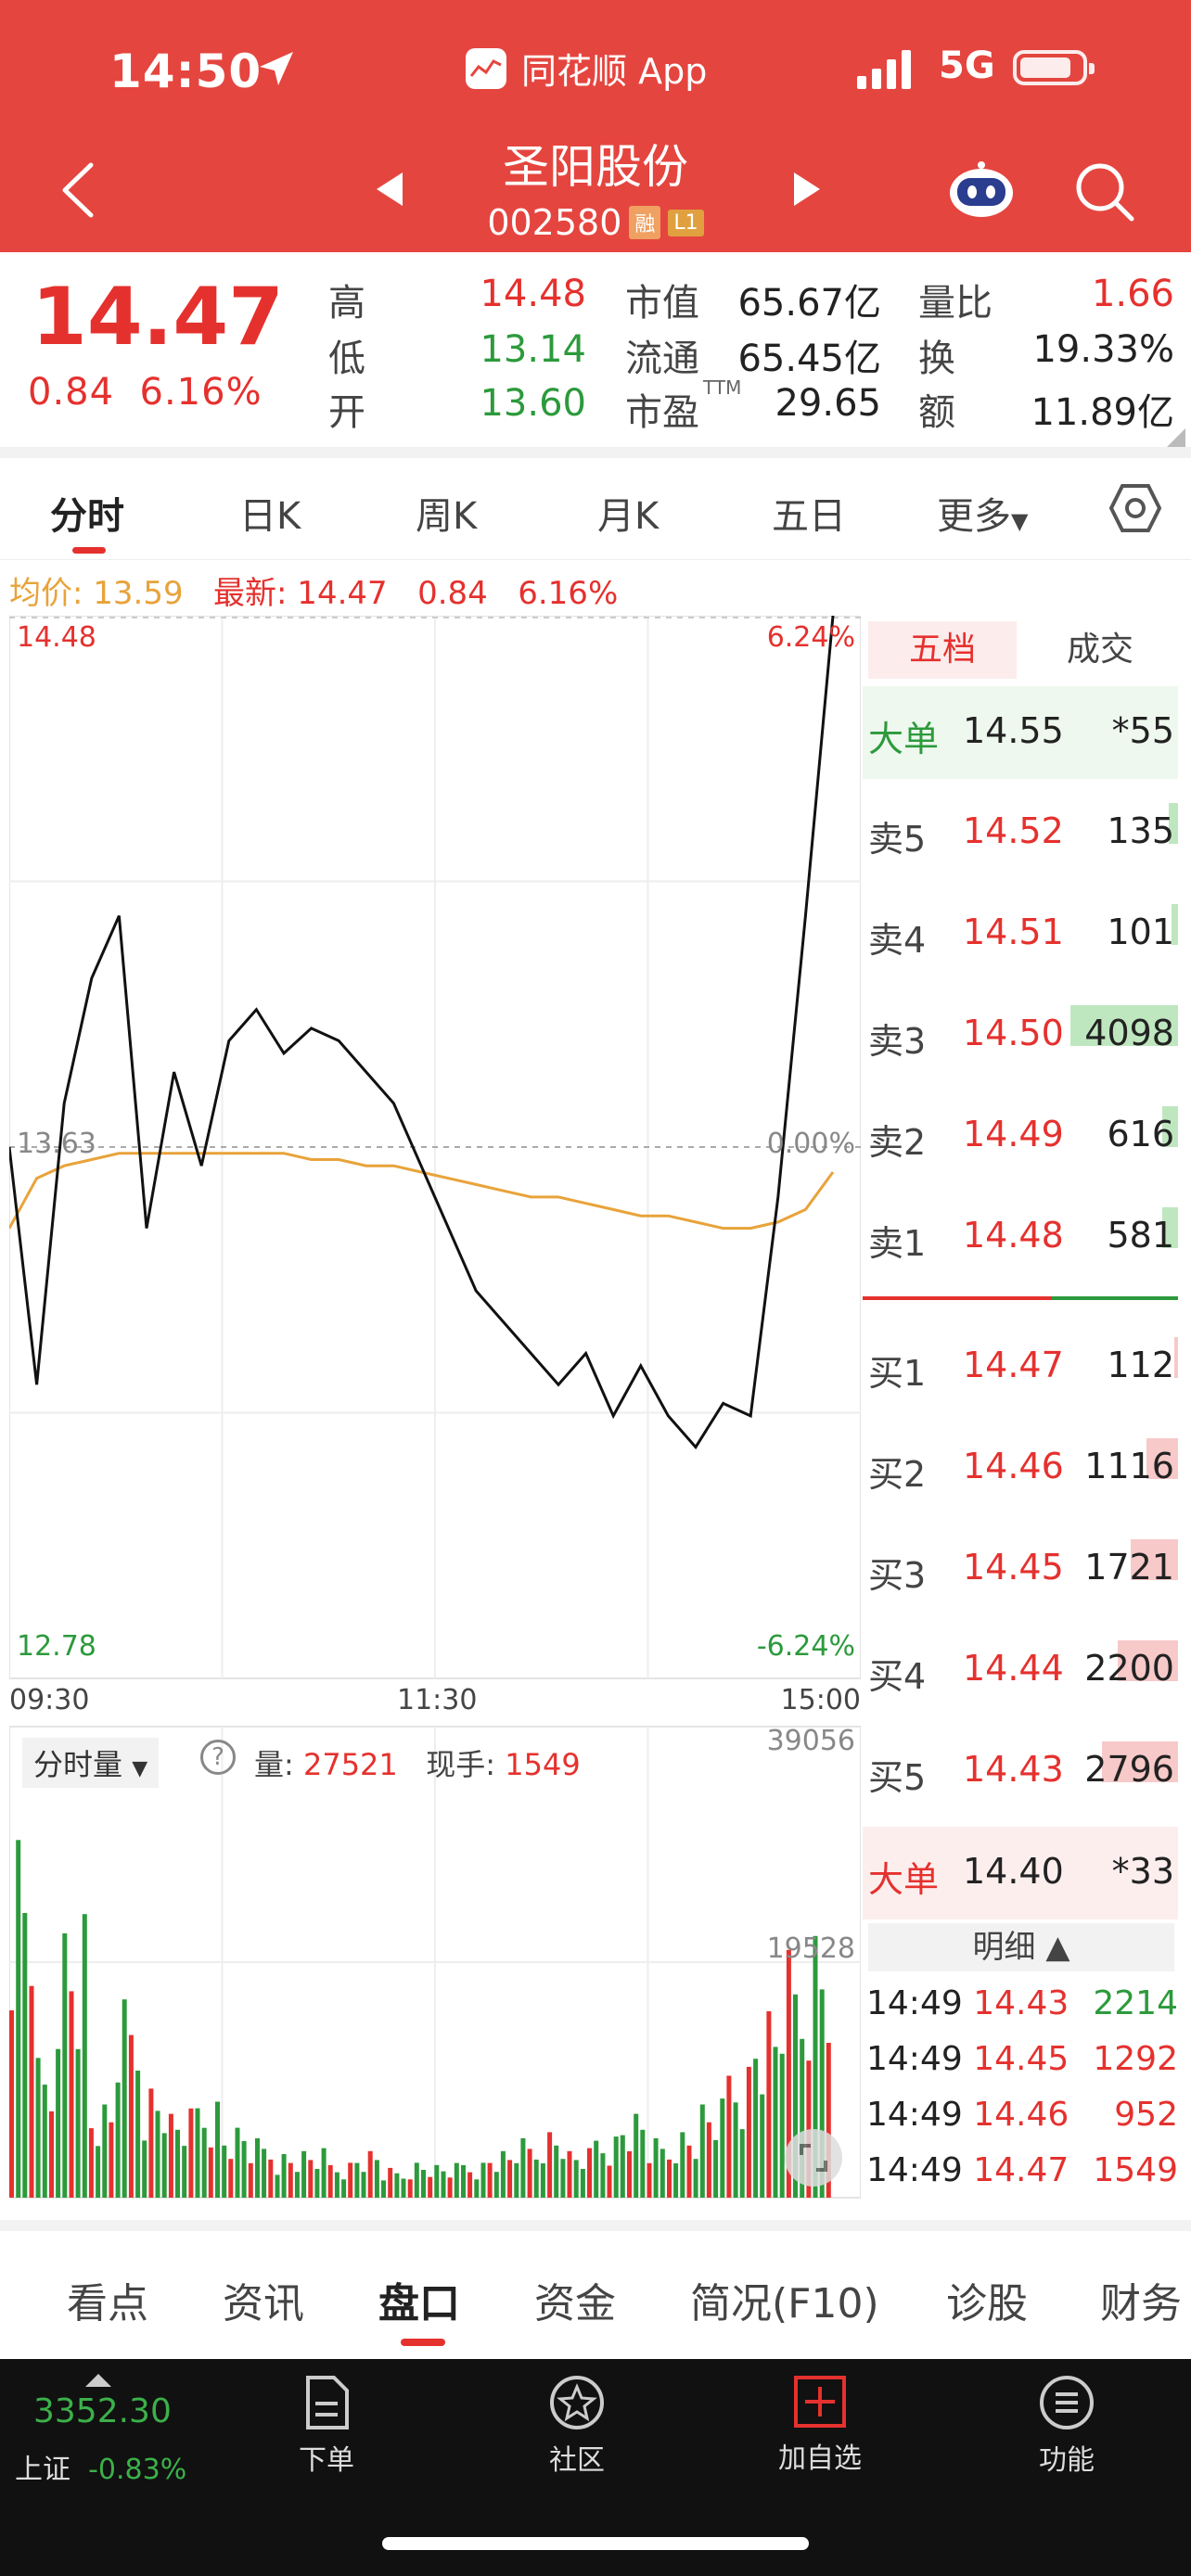 The height and width of the screenshot is (2576, 1191). What do you see at coordinates (108, 2299) in the screenshot?
I see `tab-highlights: 看点` at bounding box center [108, 2299].